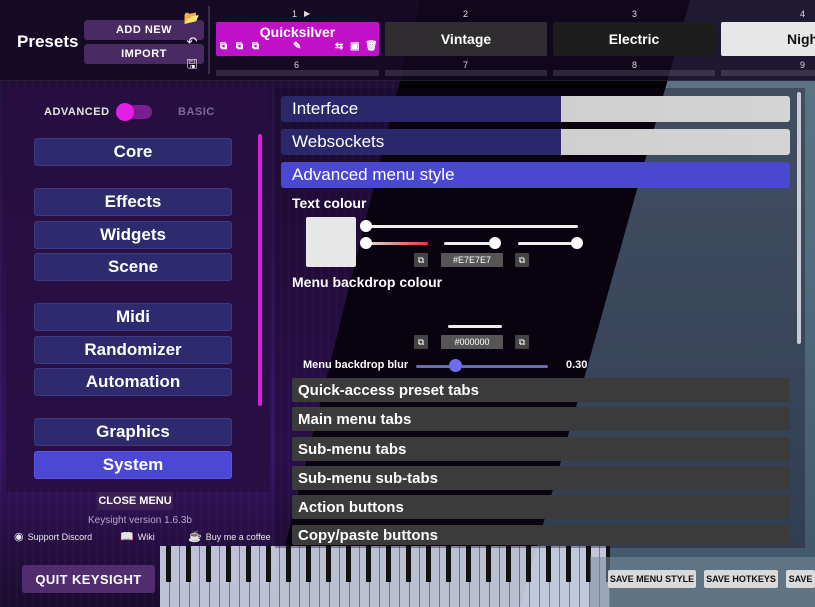 This screenshot has height=607, width=815. What do you see at coordinates (482, 366) in the screenshot?
I see `backdrop-blur-slider` at bounding box center [482, 366].